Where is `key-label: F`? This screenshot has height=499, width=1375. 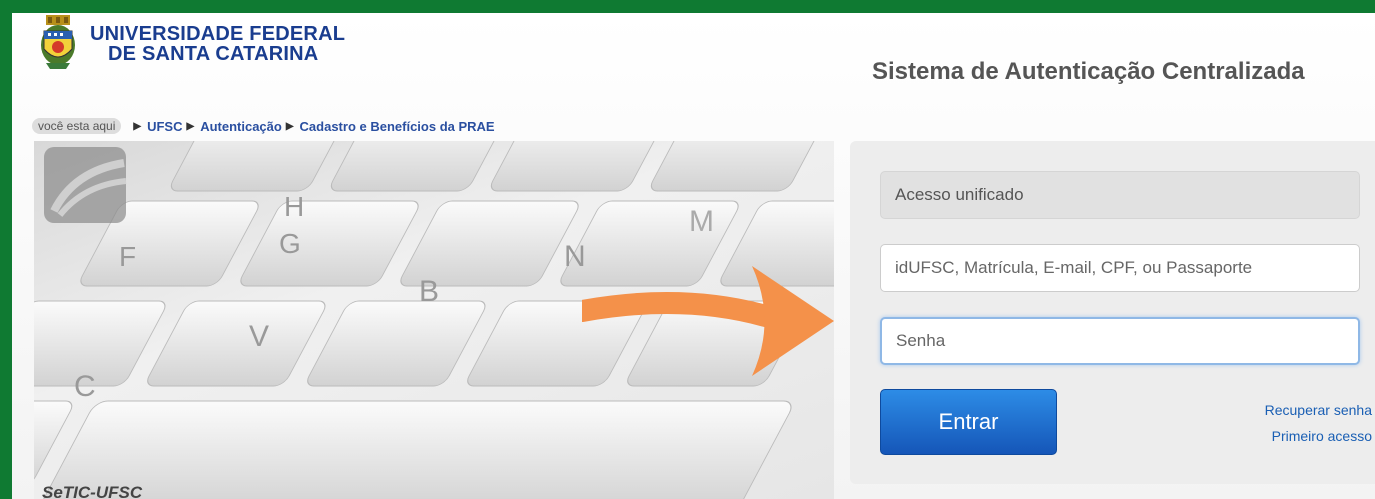
key-label: F is located at coordinates (127, 256).